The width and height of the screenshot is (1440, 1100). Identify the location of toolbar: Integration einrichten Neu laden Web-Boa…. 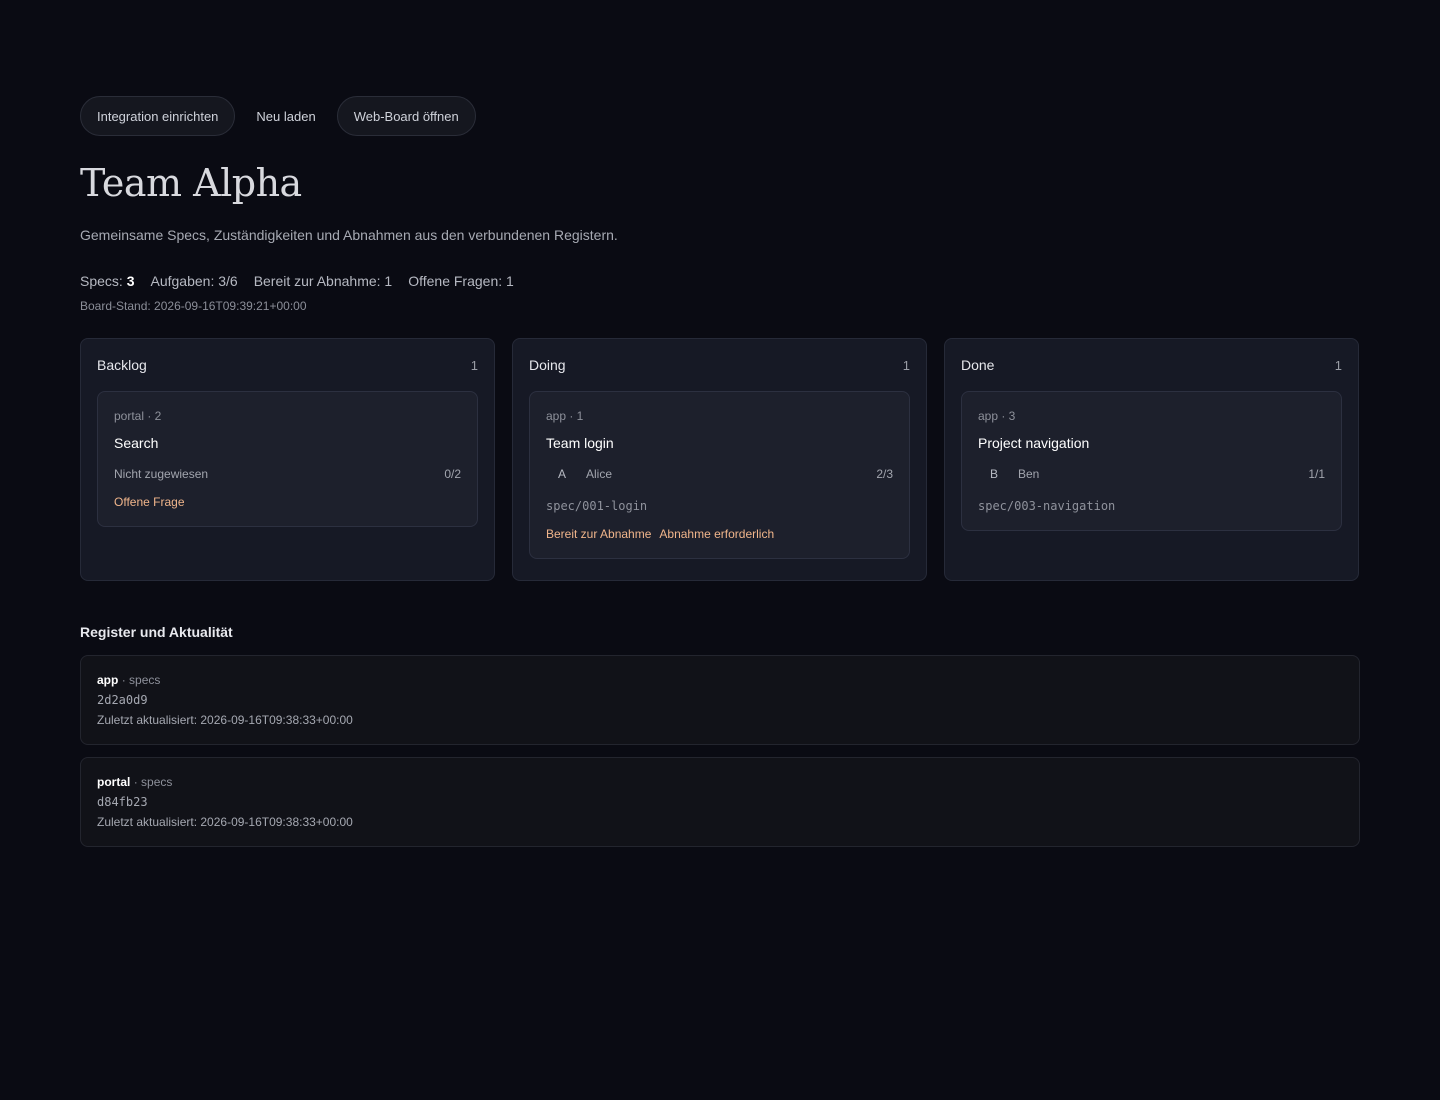
(720, 116).